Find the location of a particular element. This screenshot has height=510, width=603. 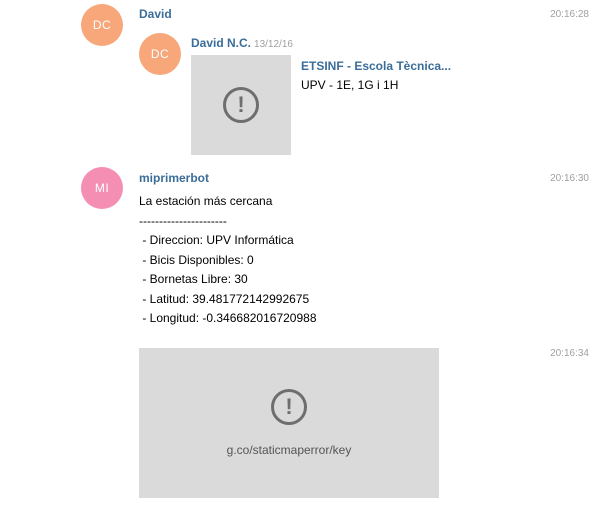

forwarded-avatar: DC is located at coordinates (160, 54).